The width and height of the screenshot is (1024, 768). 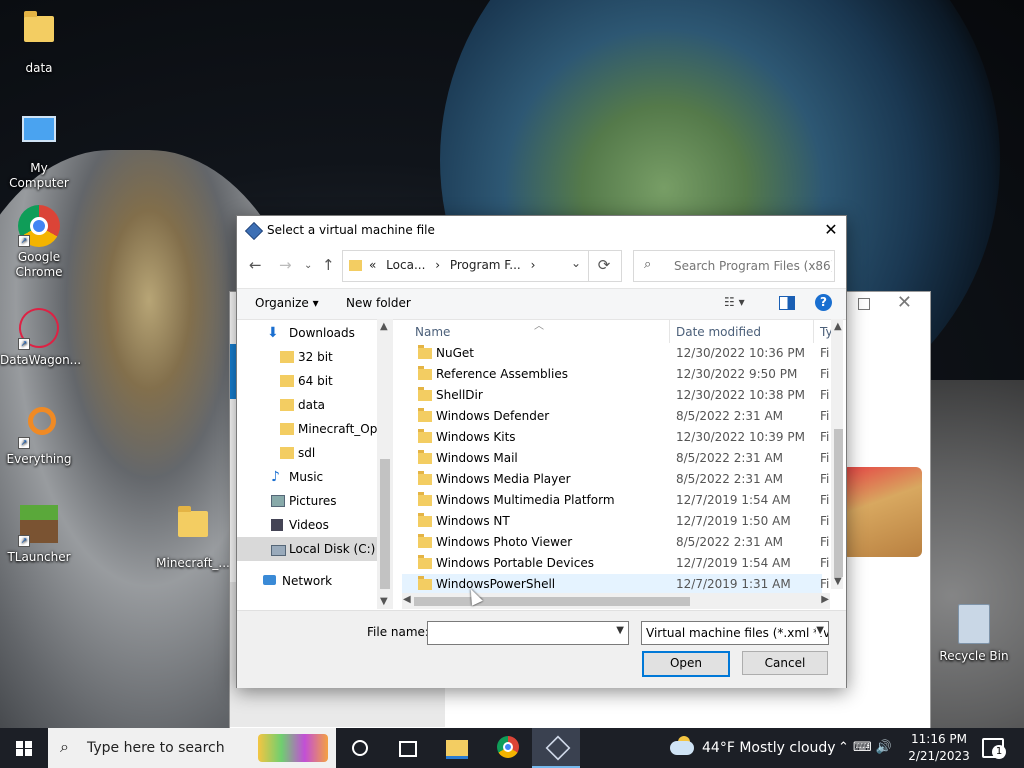 I want to click on maximize-icon, so click(x=864, y=304).